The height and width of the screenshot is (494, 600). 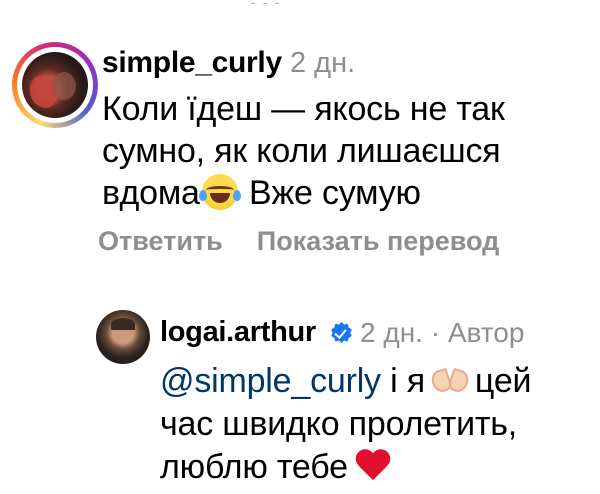 I want to click on reply-button: Ответить, so click(x=160, y=241).